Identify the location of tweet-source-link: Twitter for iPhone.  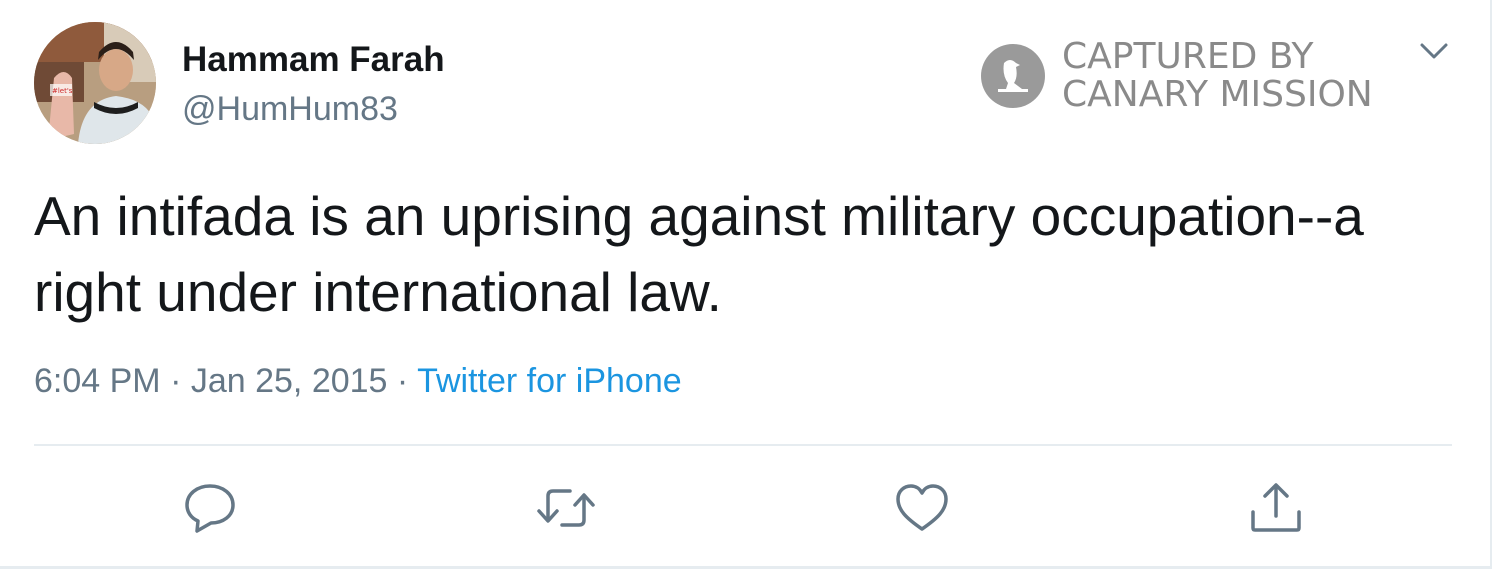
(549, 381).